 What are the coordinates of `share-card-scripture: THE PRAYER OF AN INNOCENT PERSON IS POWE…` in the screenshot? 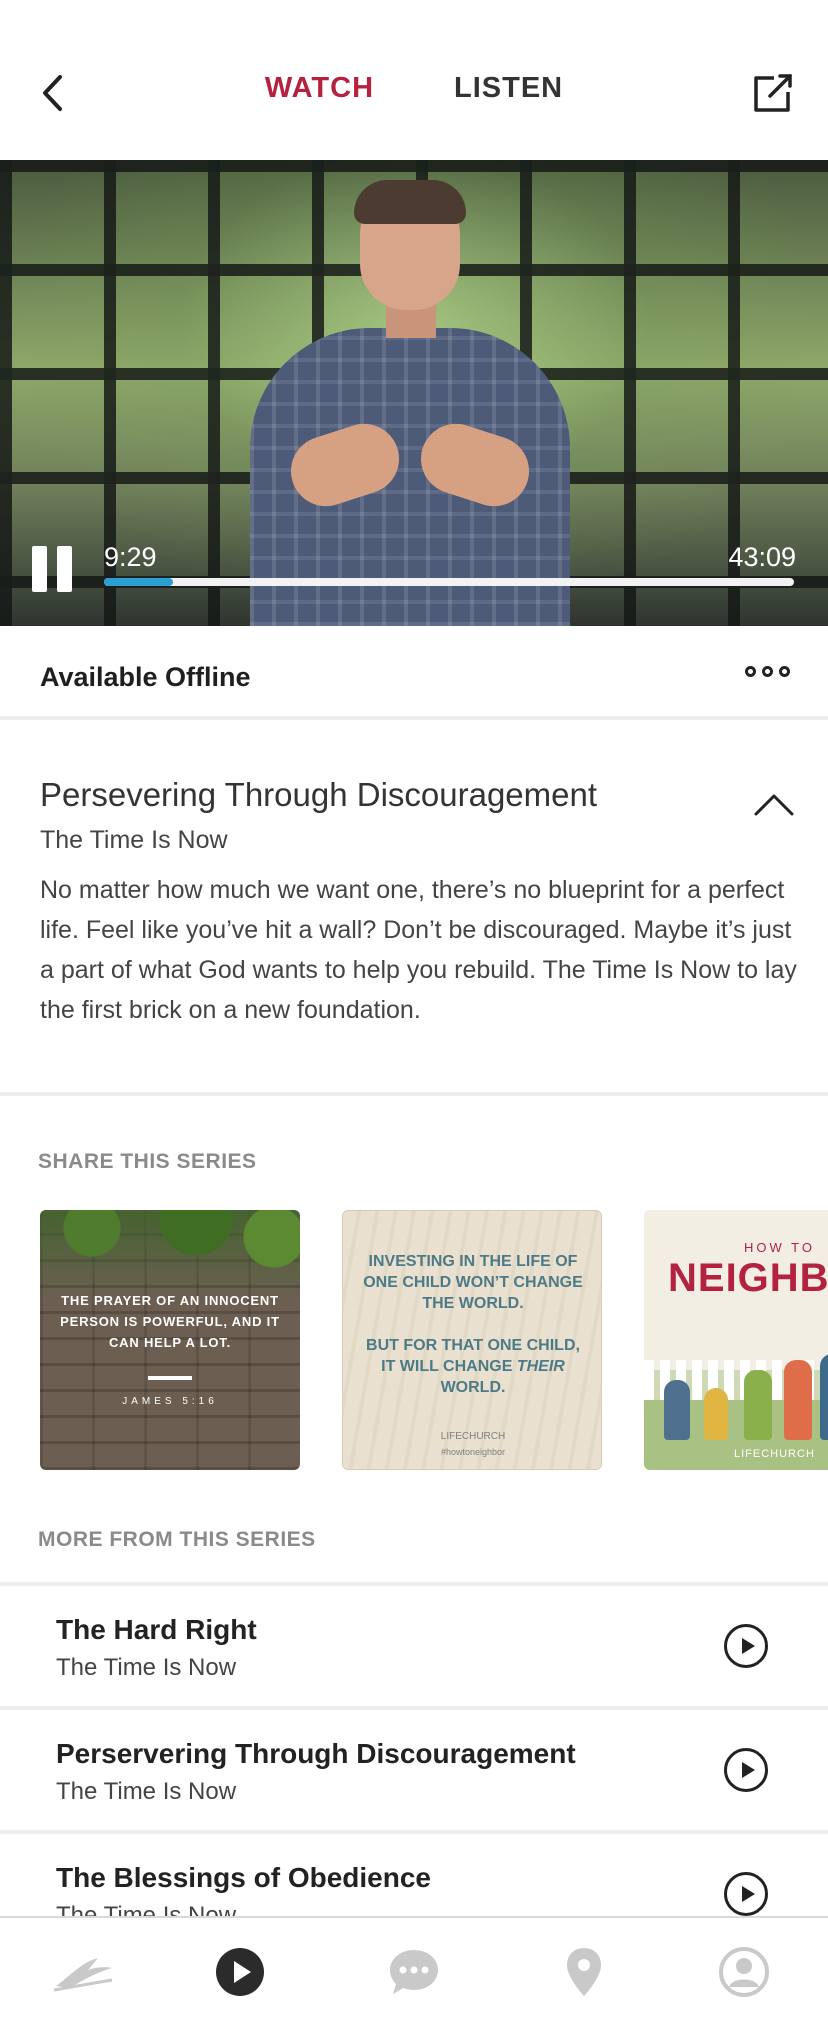 It's located at (170, 1340).